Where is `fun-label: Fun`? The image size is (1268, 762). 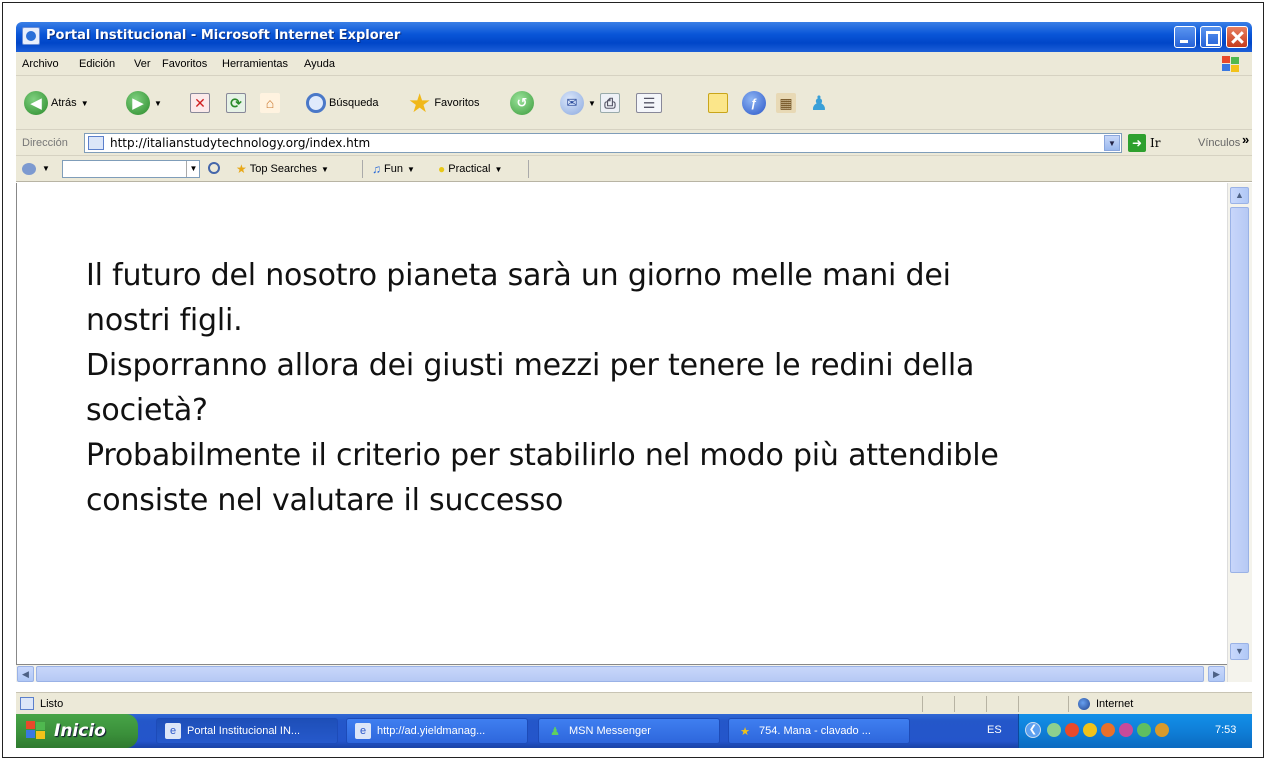
fun-label: Fun is located at coordinates (393, 169).